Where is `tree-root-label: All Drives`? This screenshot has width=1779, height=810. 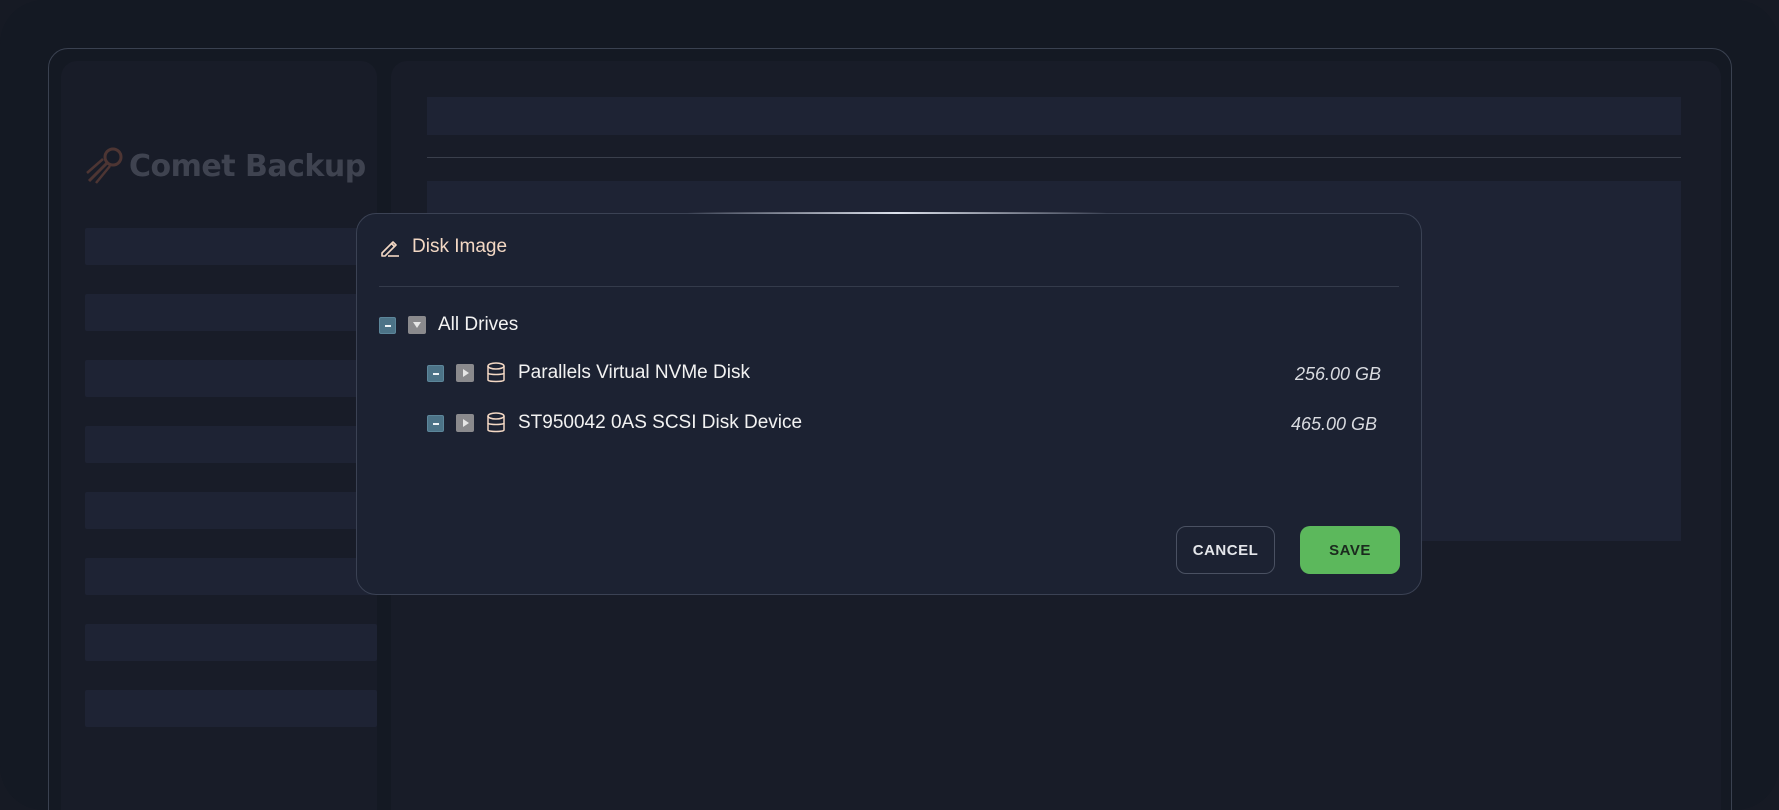
tree-root-label: All Drives is located at coordinates (478, 324).